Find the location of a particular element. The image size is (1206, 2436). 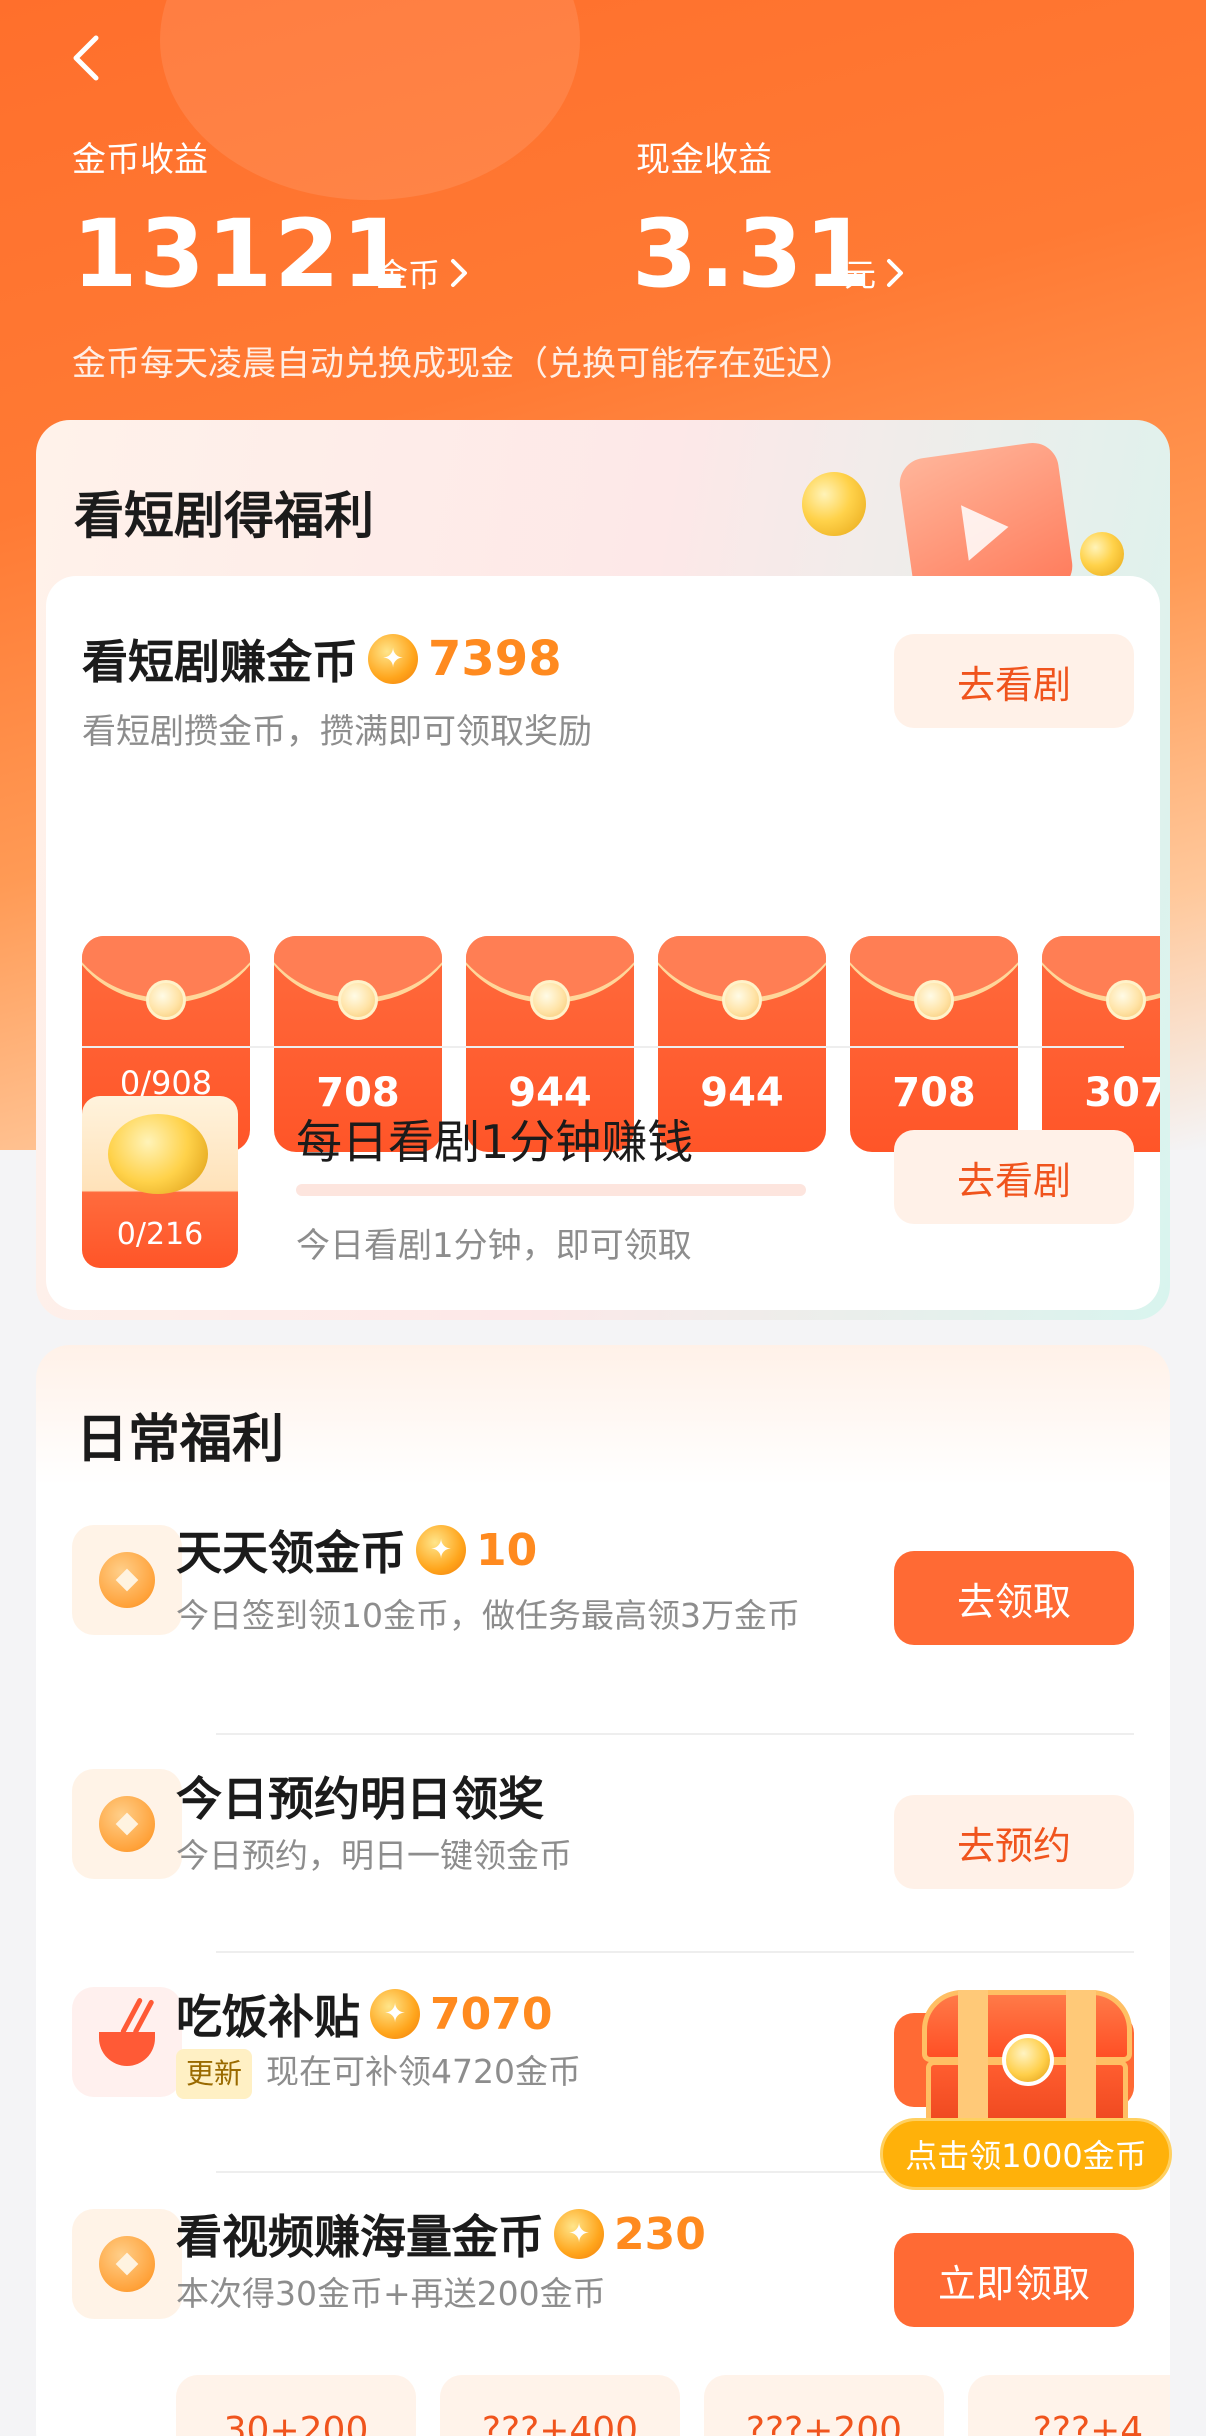

red-envelope: 307 is located at coordinates (1101, 1044).